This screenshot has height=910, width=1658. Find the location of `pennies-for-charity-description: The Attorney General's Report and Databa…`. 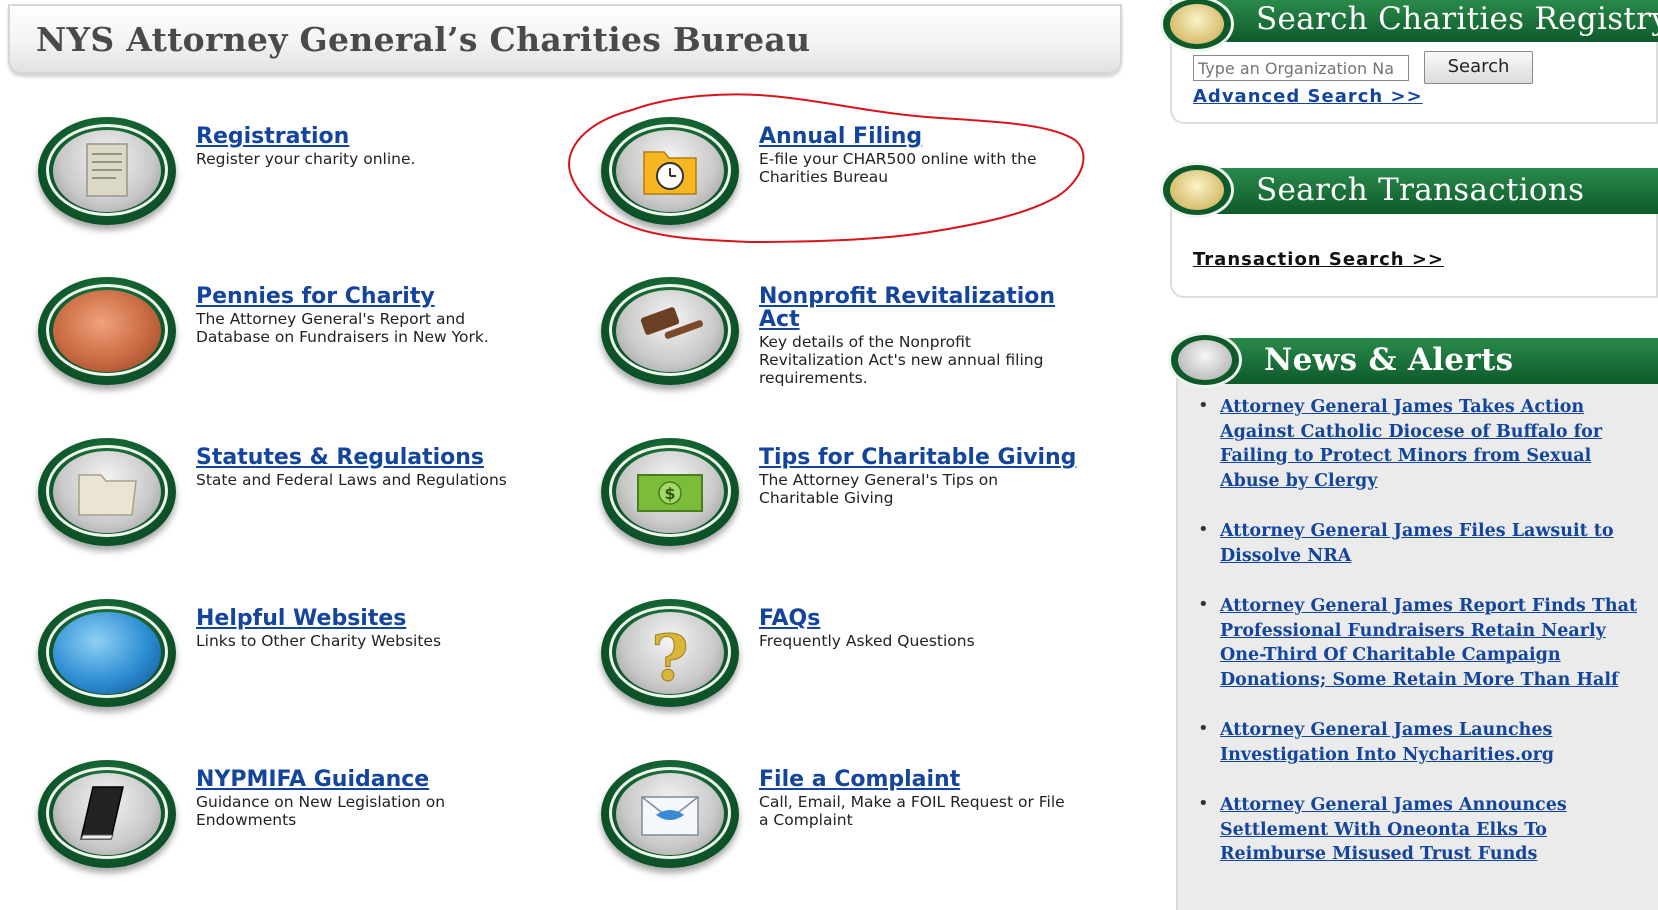

pennies-for-charity-description: The Attorney General's Report and Databa… is located at coordinates (342, 328).